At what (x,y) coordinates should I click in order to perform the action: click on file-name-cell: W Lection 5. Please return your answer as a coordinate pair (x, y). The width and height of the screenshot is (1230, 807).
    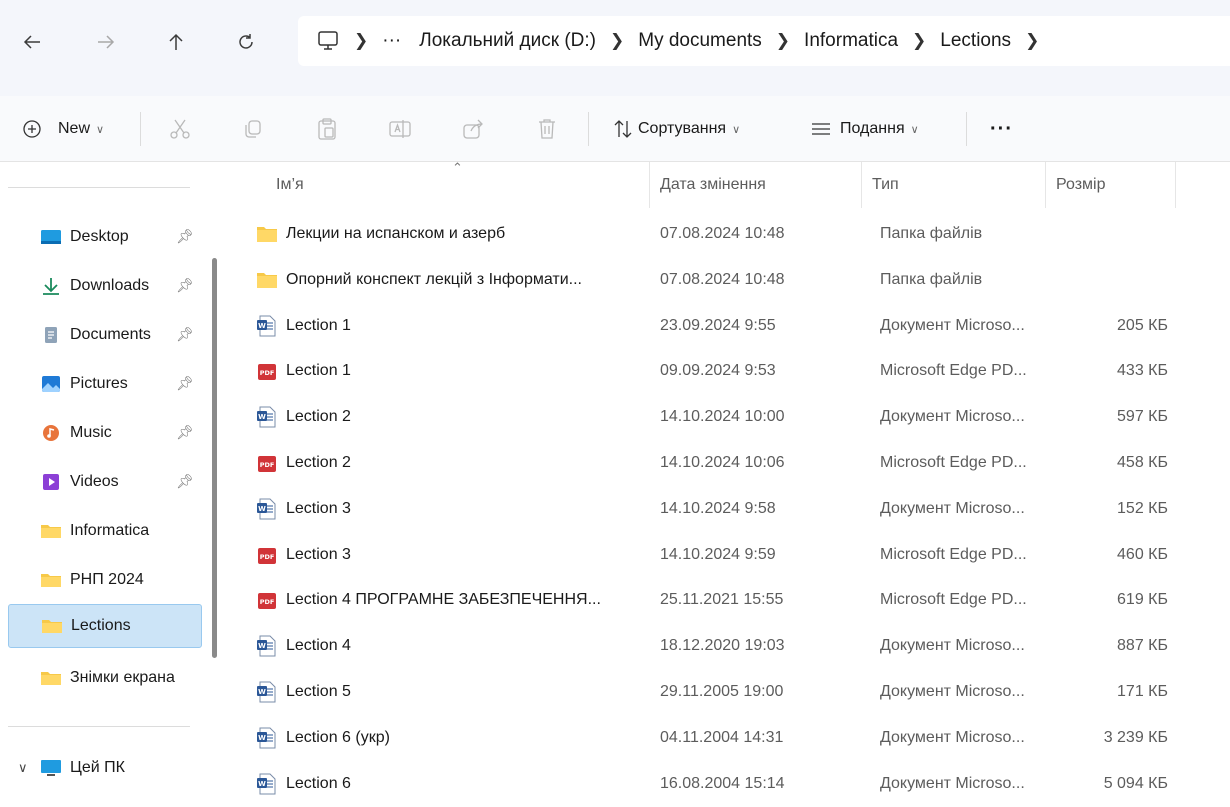
    Looking at the image, I should click on (446, 692).